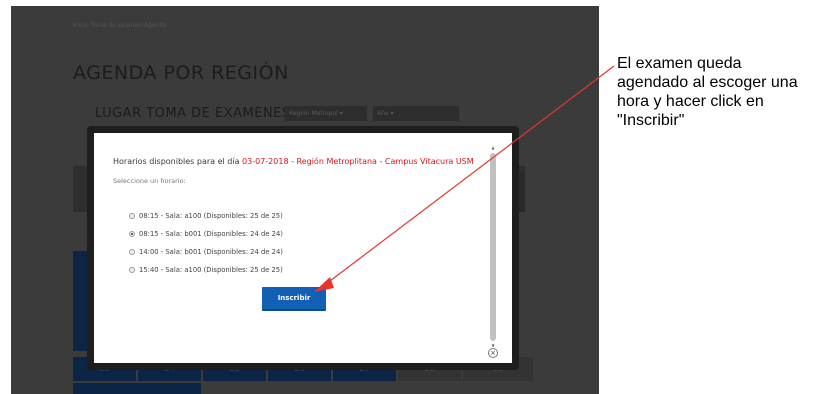  Describe the element at coordinates (493, 353) in the screenshot. I see `close-icon: ×` at that location.